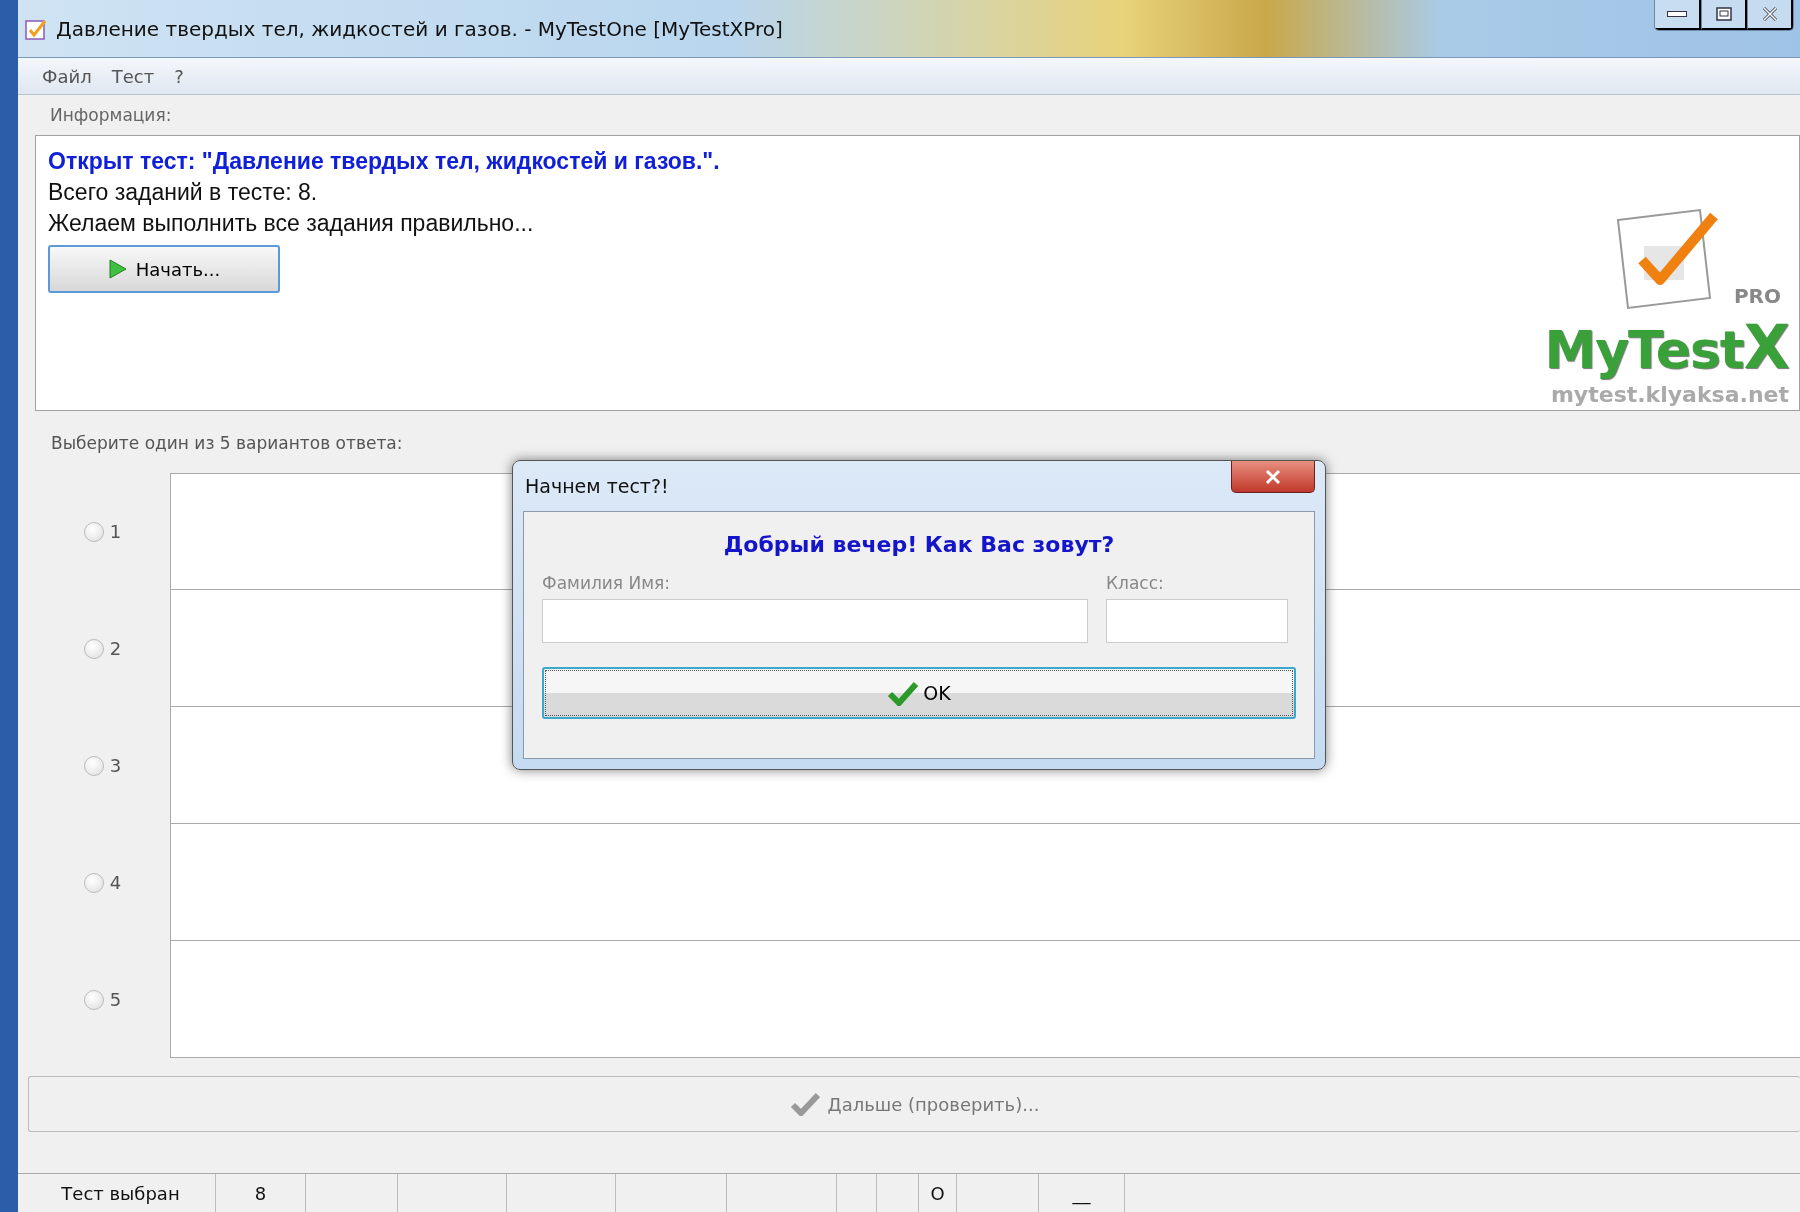  What do you see at coordinates (597, 486) in the screenshot?
I see `dialog-title: Начнем тест?!` at bounding box center [597, 486].